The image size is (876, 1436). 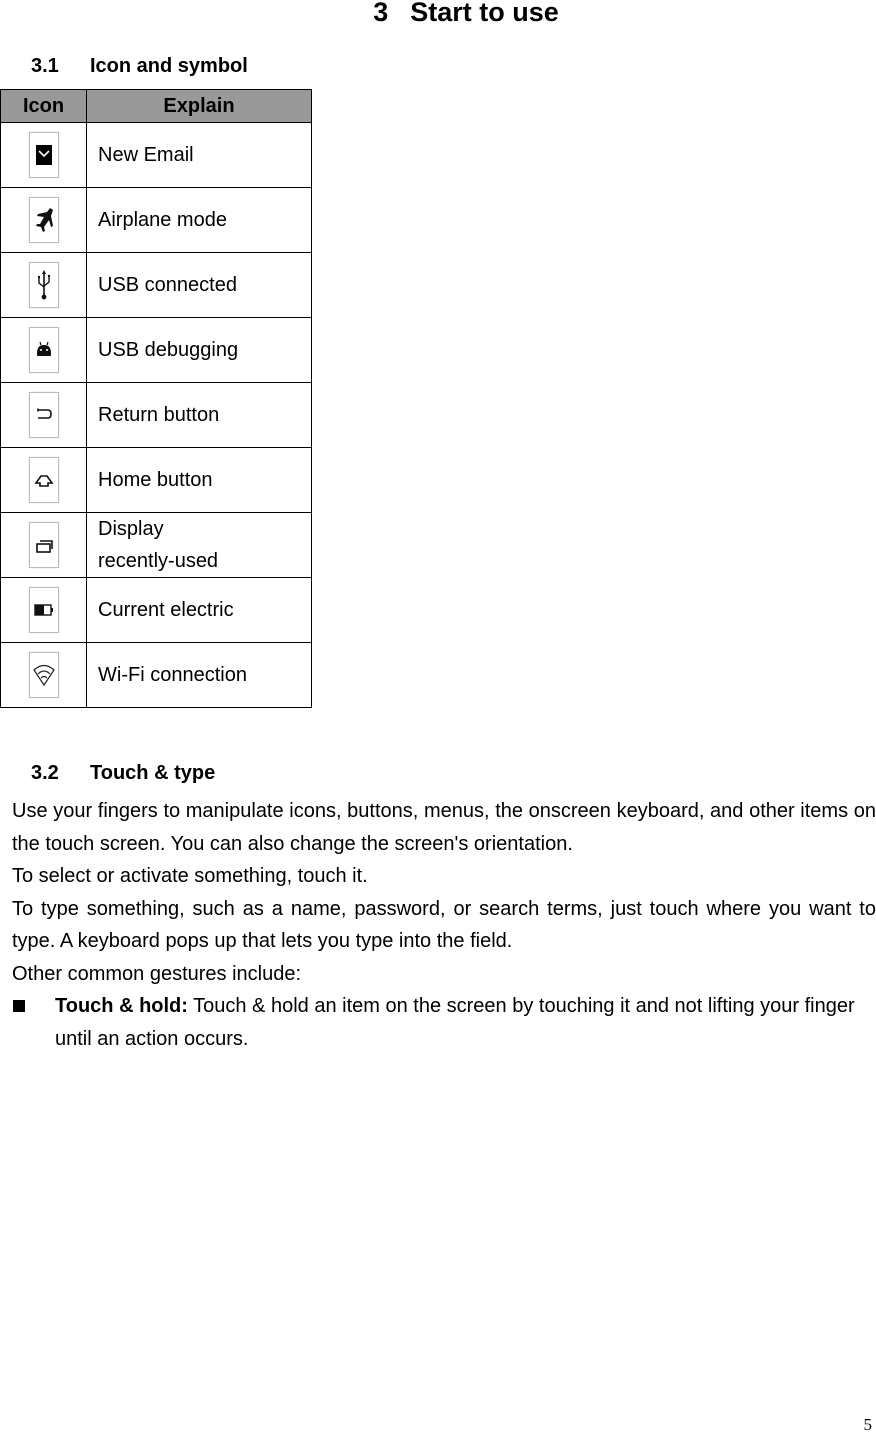 I want to click on table-row: USB connected, so click(x=156, y=285).